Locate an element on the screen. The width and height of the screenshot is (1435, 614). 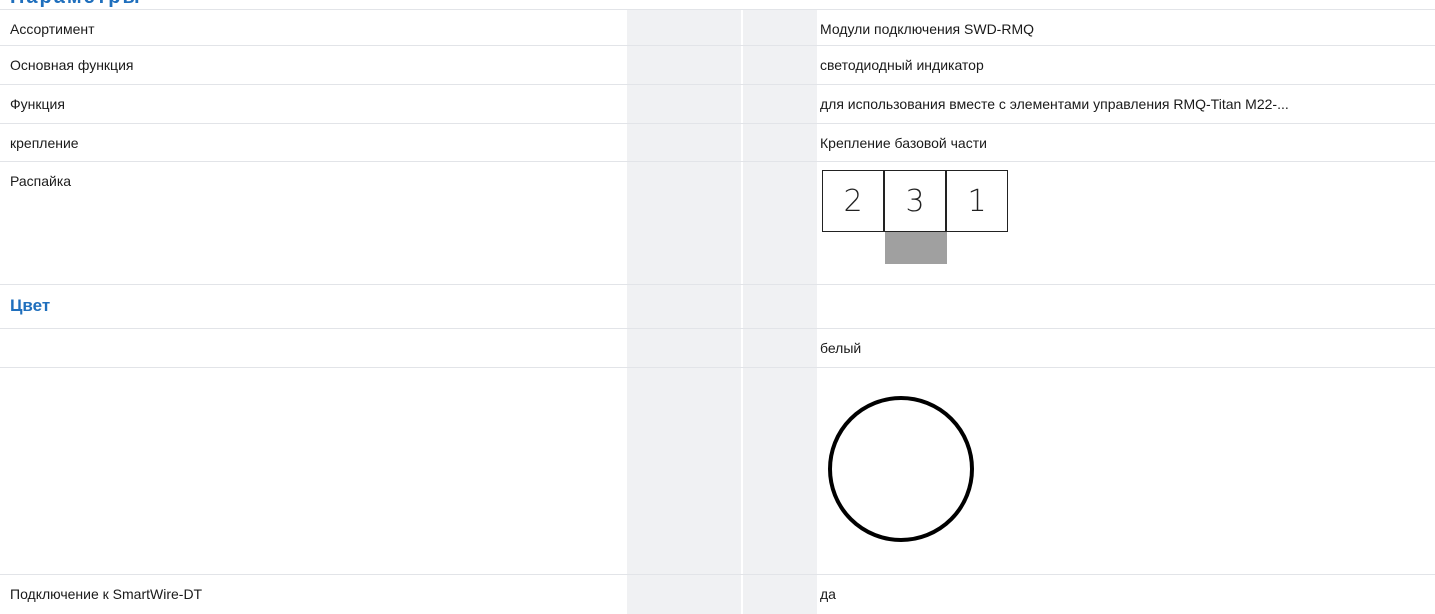
spec-row-main-function: Основная функция светодиодный индикатор is located at coordinates (717, 65).